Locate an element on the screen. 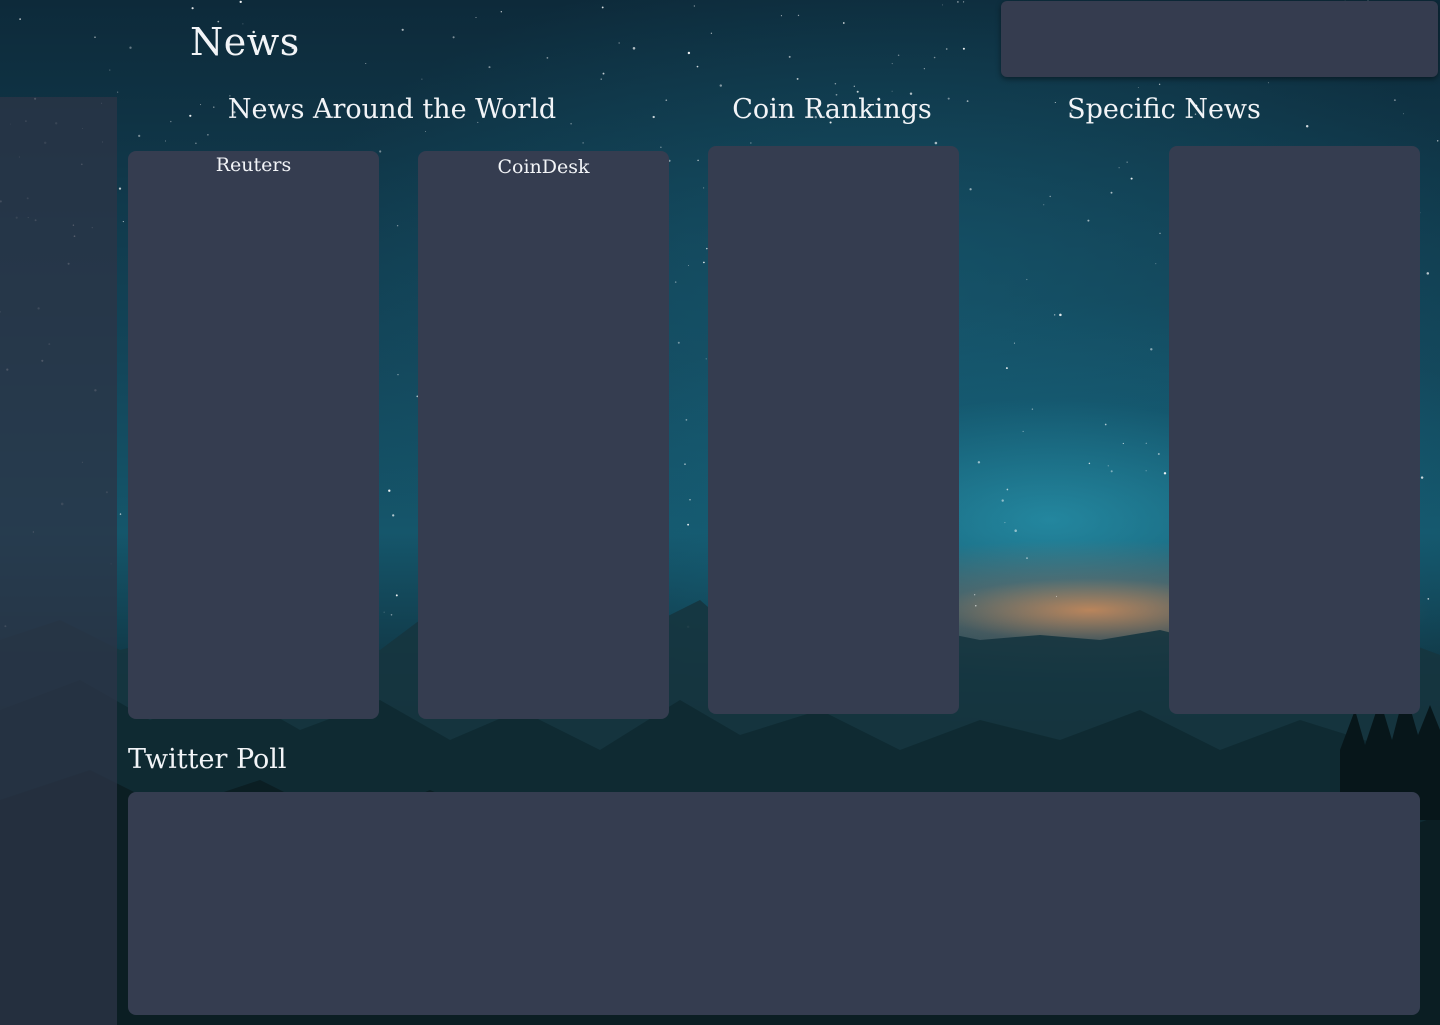  specific-news-heading: Specific News is located at coordinates (1164, 109).